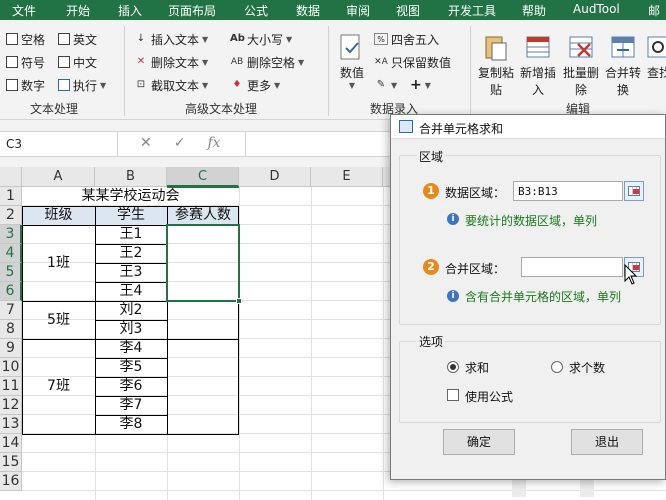 This screenshot has width=666, height=500. Describe the element at coordinates (146, 143) in the screenshot. I see `cancel-icon: ✕` at that location.